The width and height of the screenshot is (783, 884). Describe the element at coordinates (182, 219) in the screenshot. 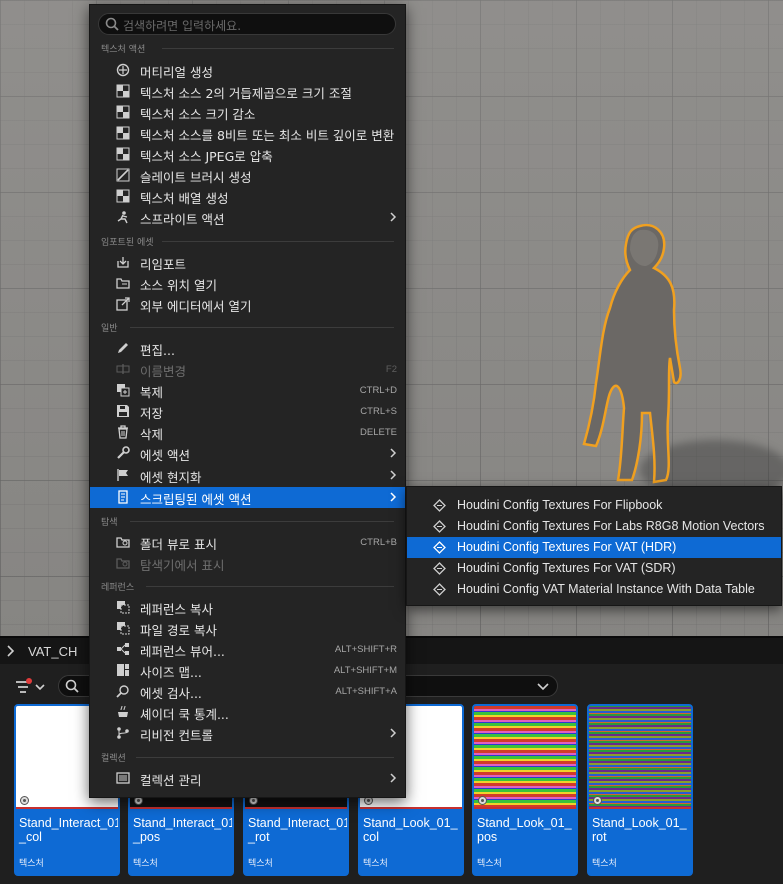

I see `menu-item-label: 스프라이트 액션` at that location.